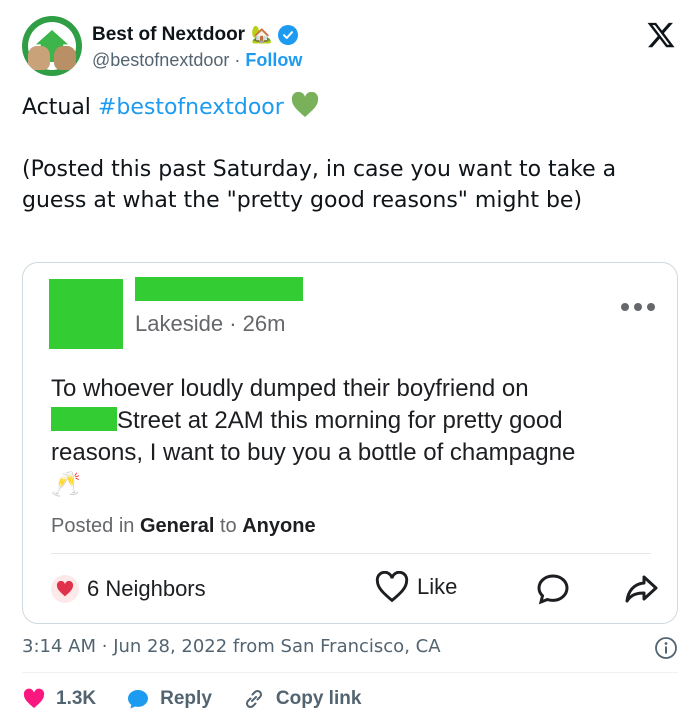 Image resolution: width=700 pixels, height=727 pixels. What do you see at coordinates (60, 107) in the screenshot?
I see `tweet-prefix: Actual` at bounding box center [60, 107].